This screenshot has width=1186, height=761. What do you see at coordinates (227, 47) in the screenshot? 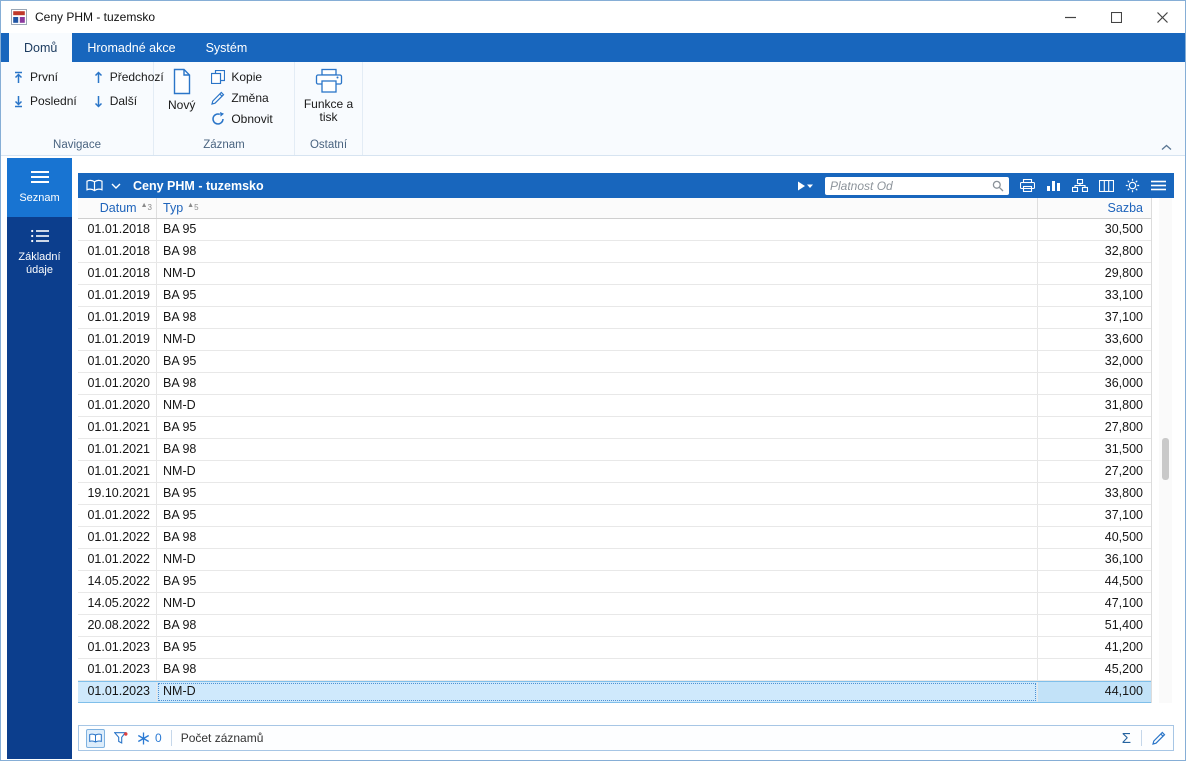
I see `tab-system: Systém` at bounding box center [227, 47].